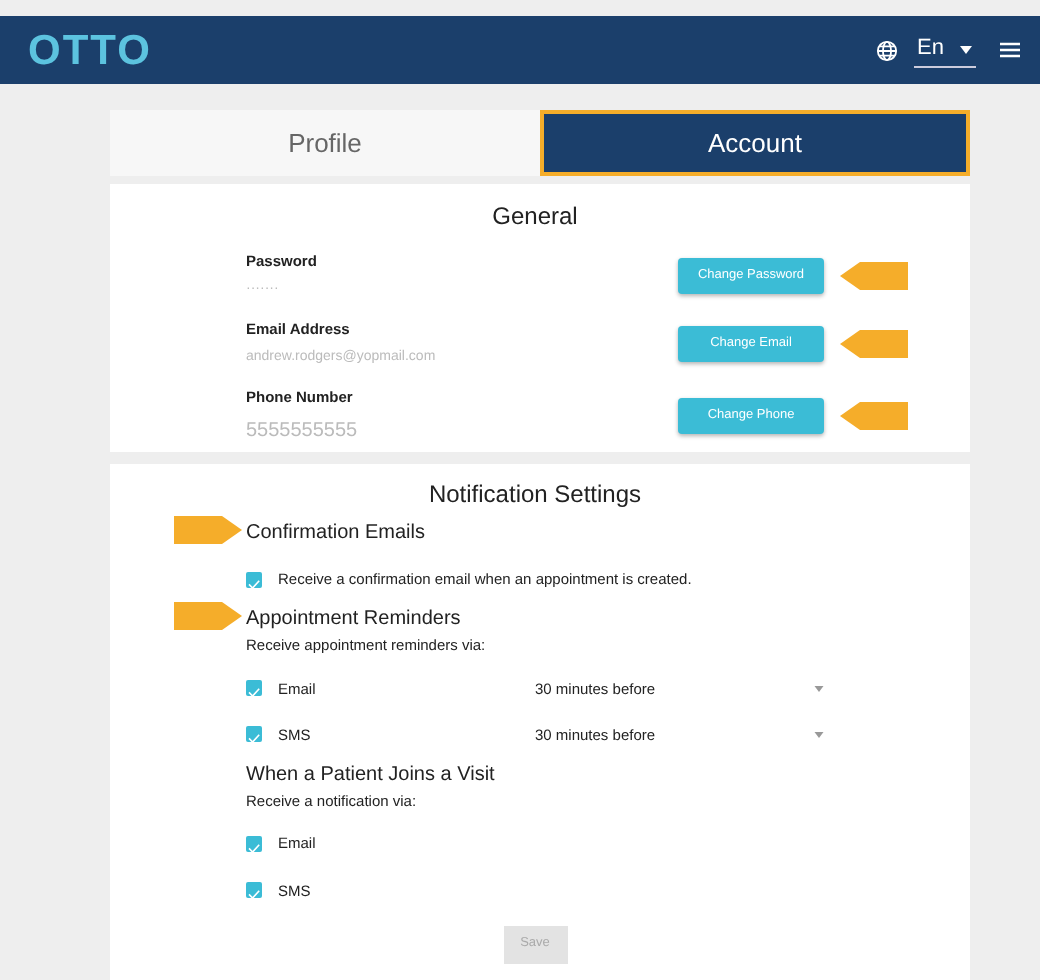 The height and width of the screenshot is (980, 1040). What do you see at coordinates (944, 50) in the screenshot?
I see `language-dropdown: En` at bounding box center [944, 50].